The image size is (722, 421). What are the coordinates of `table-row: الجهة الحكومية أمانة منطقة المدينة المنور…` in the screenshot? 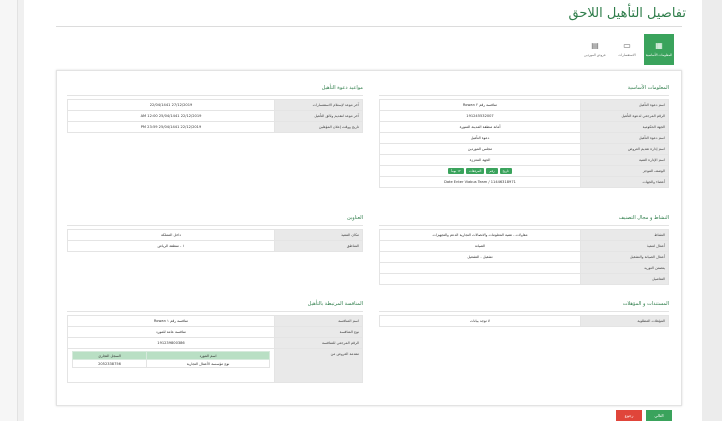 It's located at (524, 127).